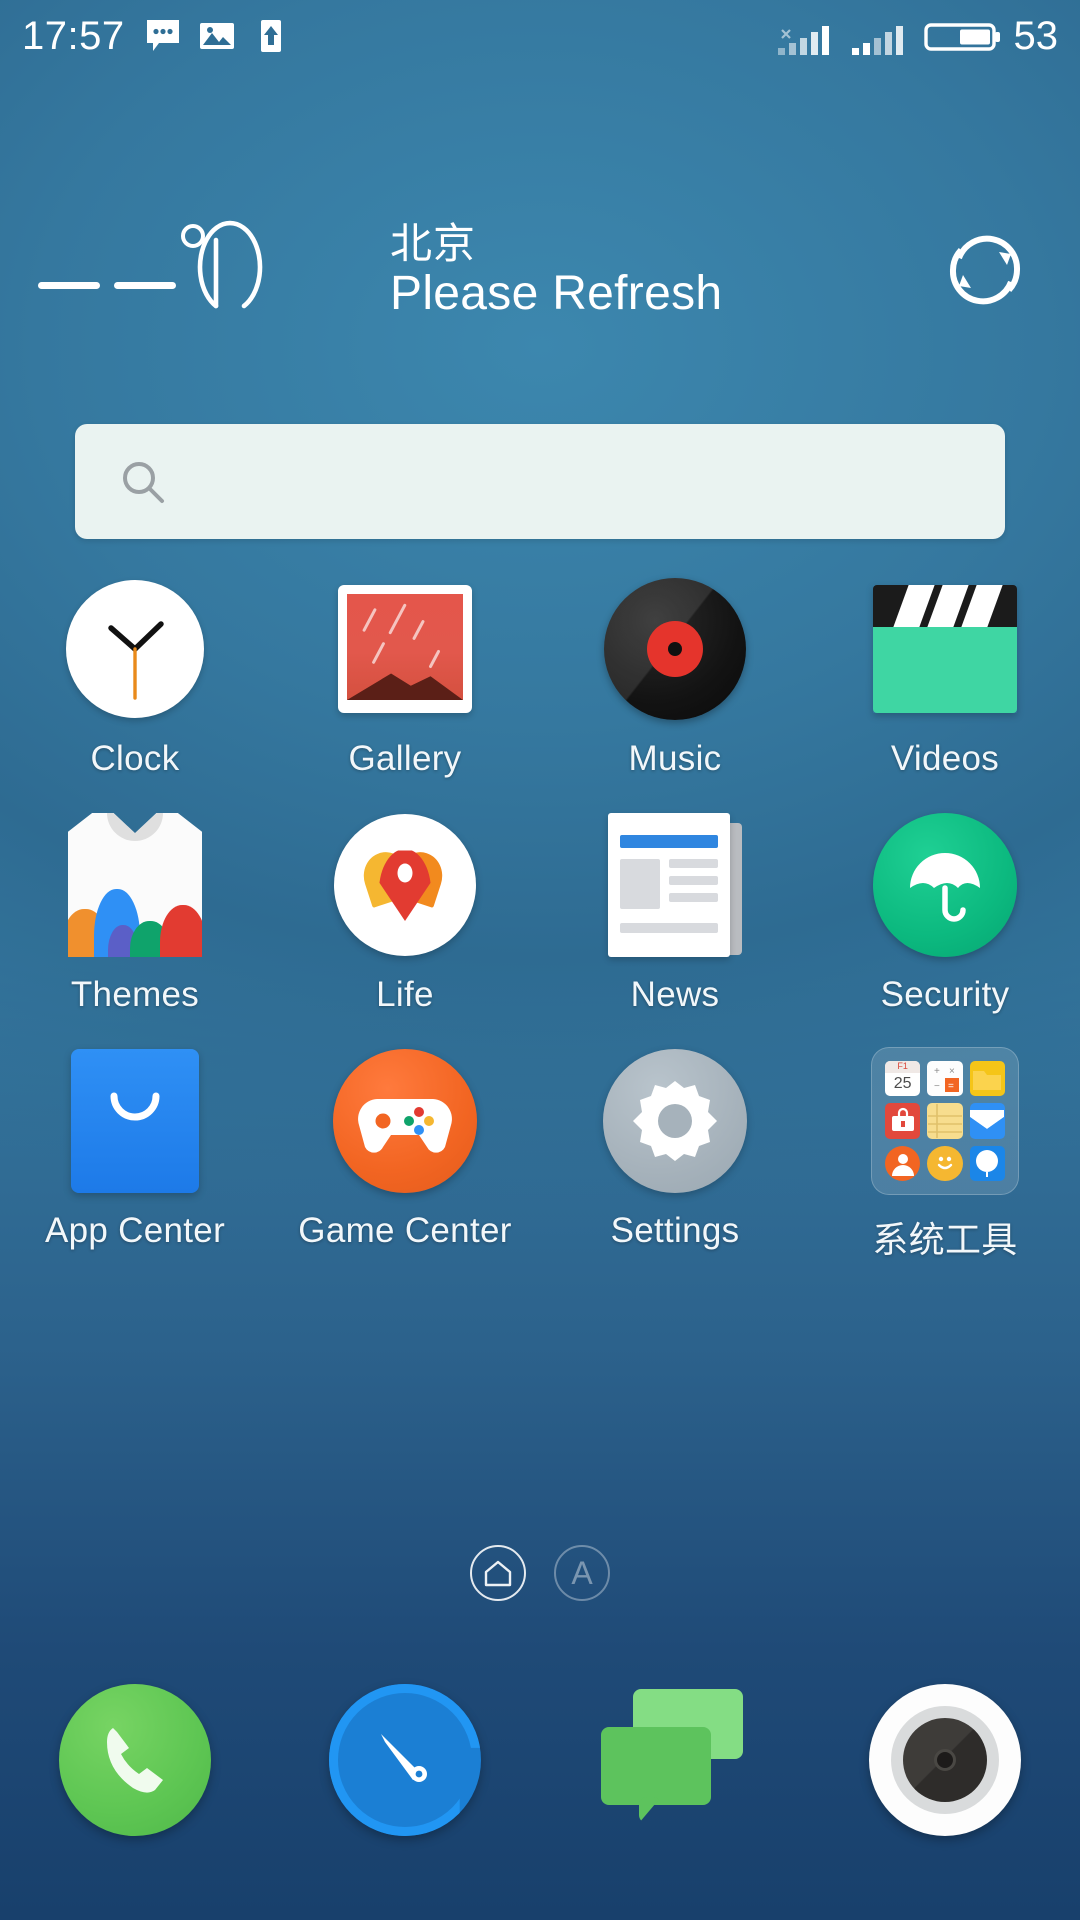 This screenshot has width=1080, height=1920. What do you see at coordinates (540, 1573) in the screenshot?
I see `page-indicator: A` at bounding box center [540, 1573].